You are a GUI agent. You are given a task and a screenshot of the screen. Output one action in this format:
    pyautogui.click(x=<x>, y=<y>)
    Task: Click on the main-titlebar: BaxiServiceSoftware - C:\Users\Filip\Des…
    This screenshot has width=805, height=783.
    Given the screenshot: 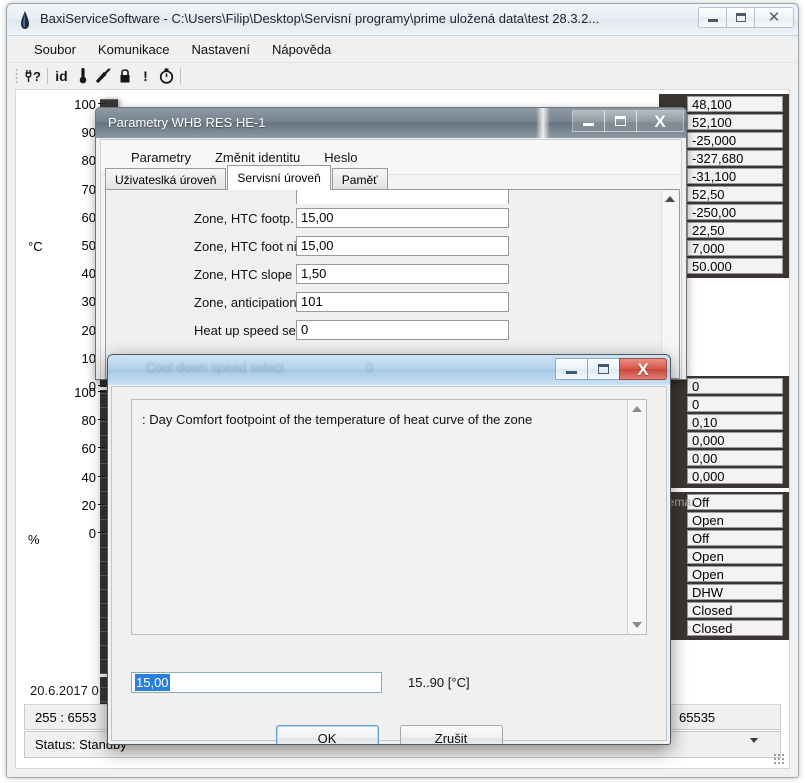 What is the action you would take?
    pyautogui.click(x=402, y=20)
    